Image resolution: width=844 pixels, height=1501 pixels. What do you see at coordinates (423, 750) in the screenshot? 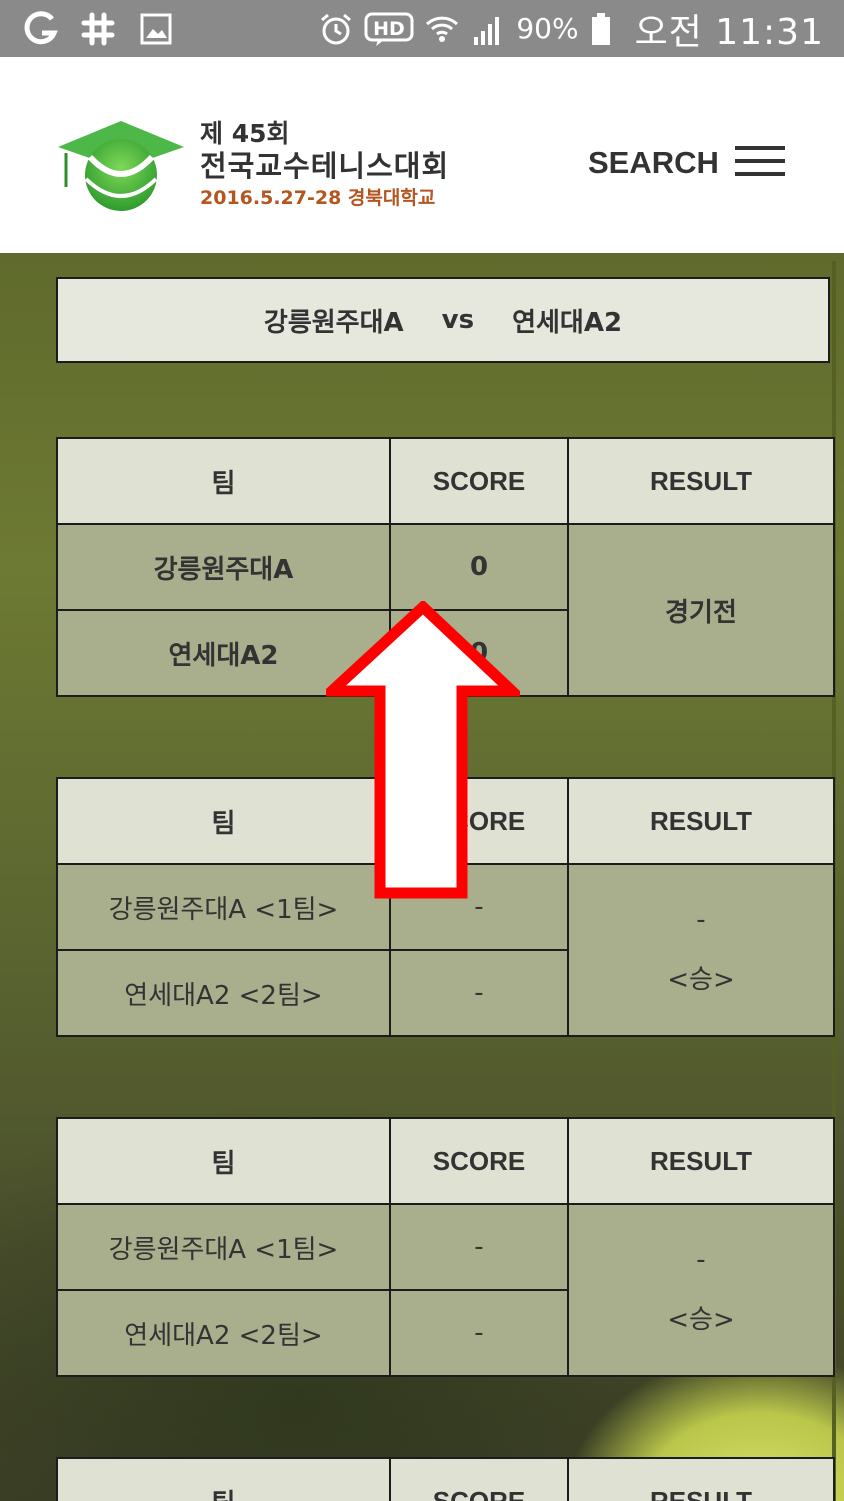
I see `up-arrow-annotation-icon` at bounding box center [423, 750].